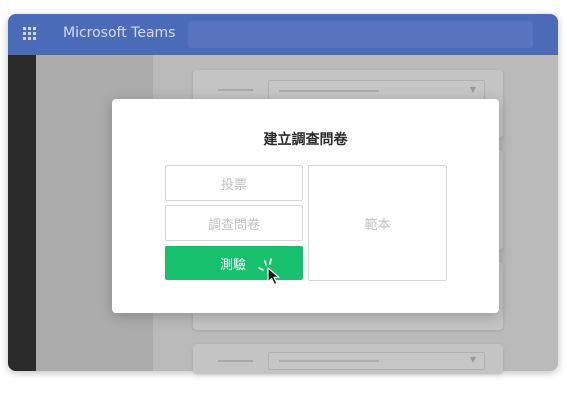 The height and width of the screenshot is (400, 567). I want to click on quiz-option-label: 測驗, so click(233, 265).